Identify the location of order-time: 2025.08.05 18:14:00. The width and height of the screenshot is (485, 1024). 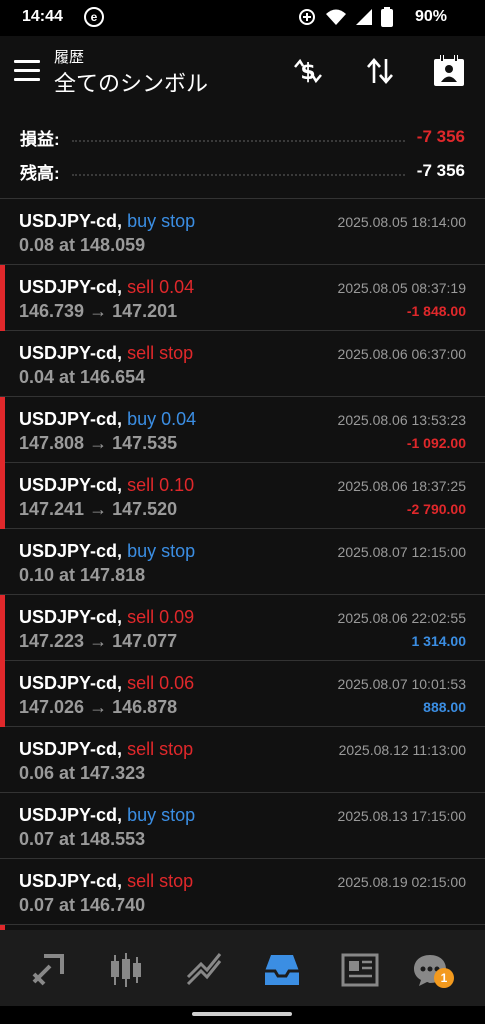
(401, 222).